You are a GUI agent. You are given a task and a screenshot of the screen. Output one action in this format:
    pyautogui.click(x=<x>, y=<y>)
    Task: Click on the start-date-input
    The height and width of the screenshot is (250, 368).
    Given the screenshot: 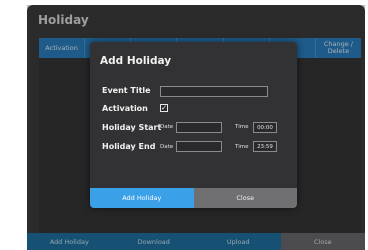 What is the action you would take?
    pyautogui.click(x=199, y=127)
    